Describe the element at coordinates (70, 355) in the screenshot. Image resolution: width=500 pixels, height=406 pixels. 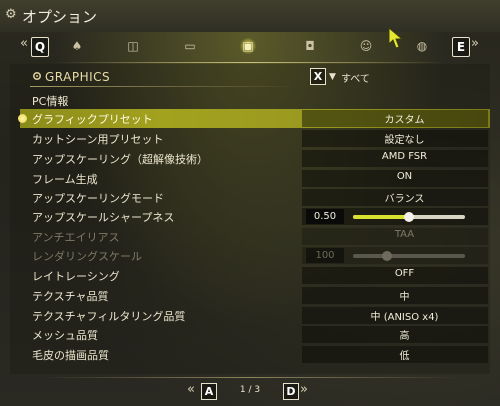
I see `setting-label: 毛皮の描画品質` at that location.